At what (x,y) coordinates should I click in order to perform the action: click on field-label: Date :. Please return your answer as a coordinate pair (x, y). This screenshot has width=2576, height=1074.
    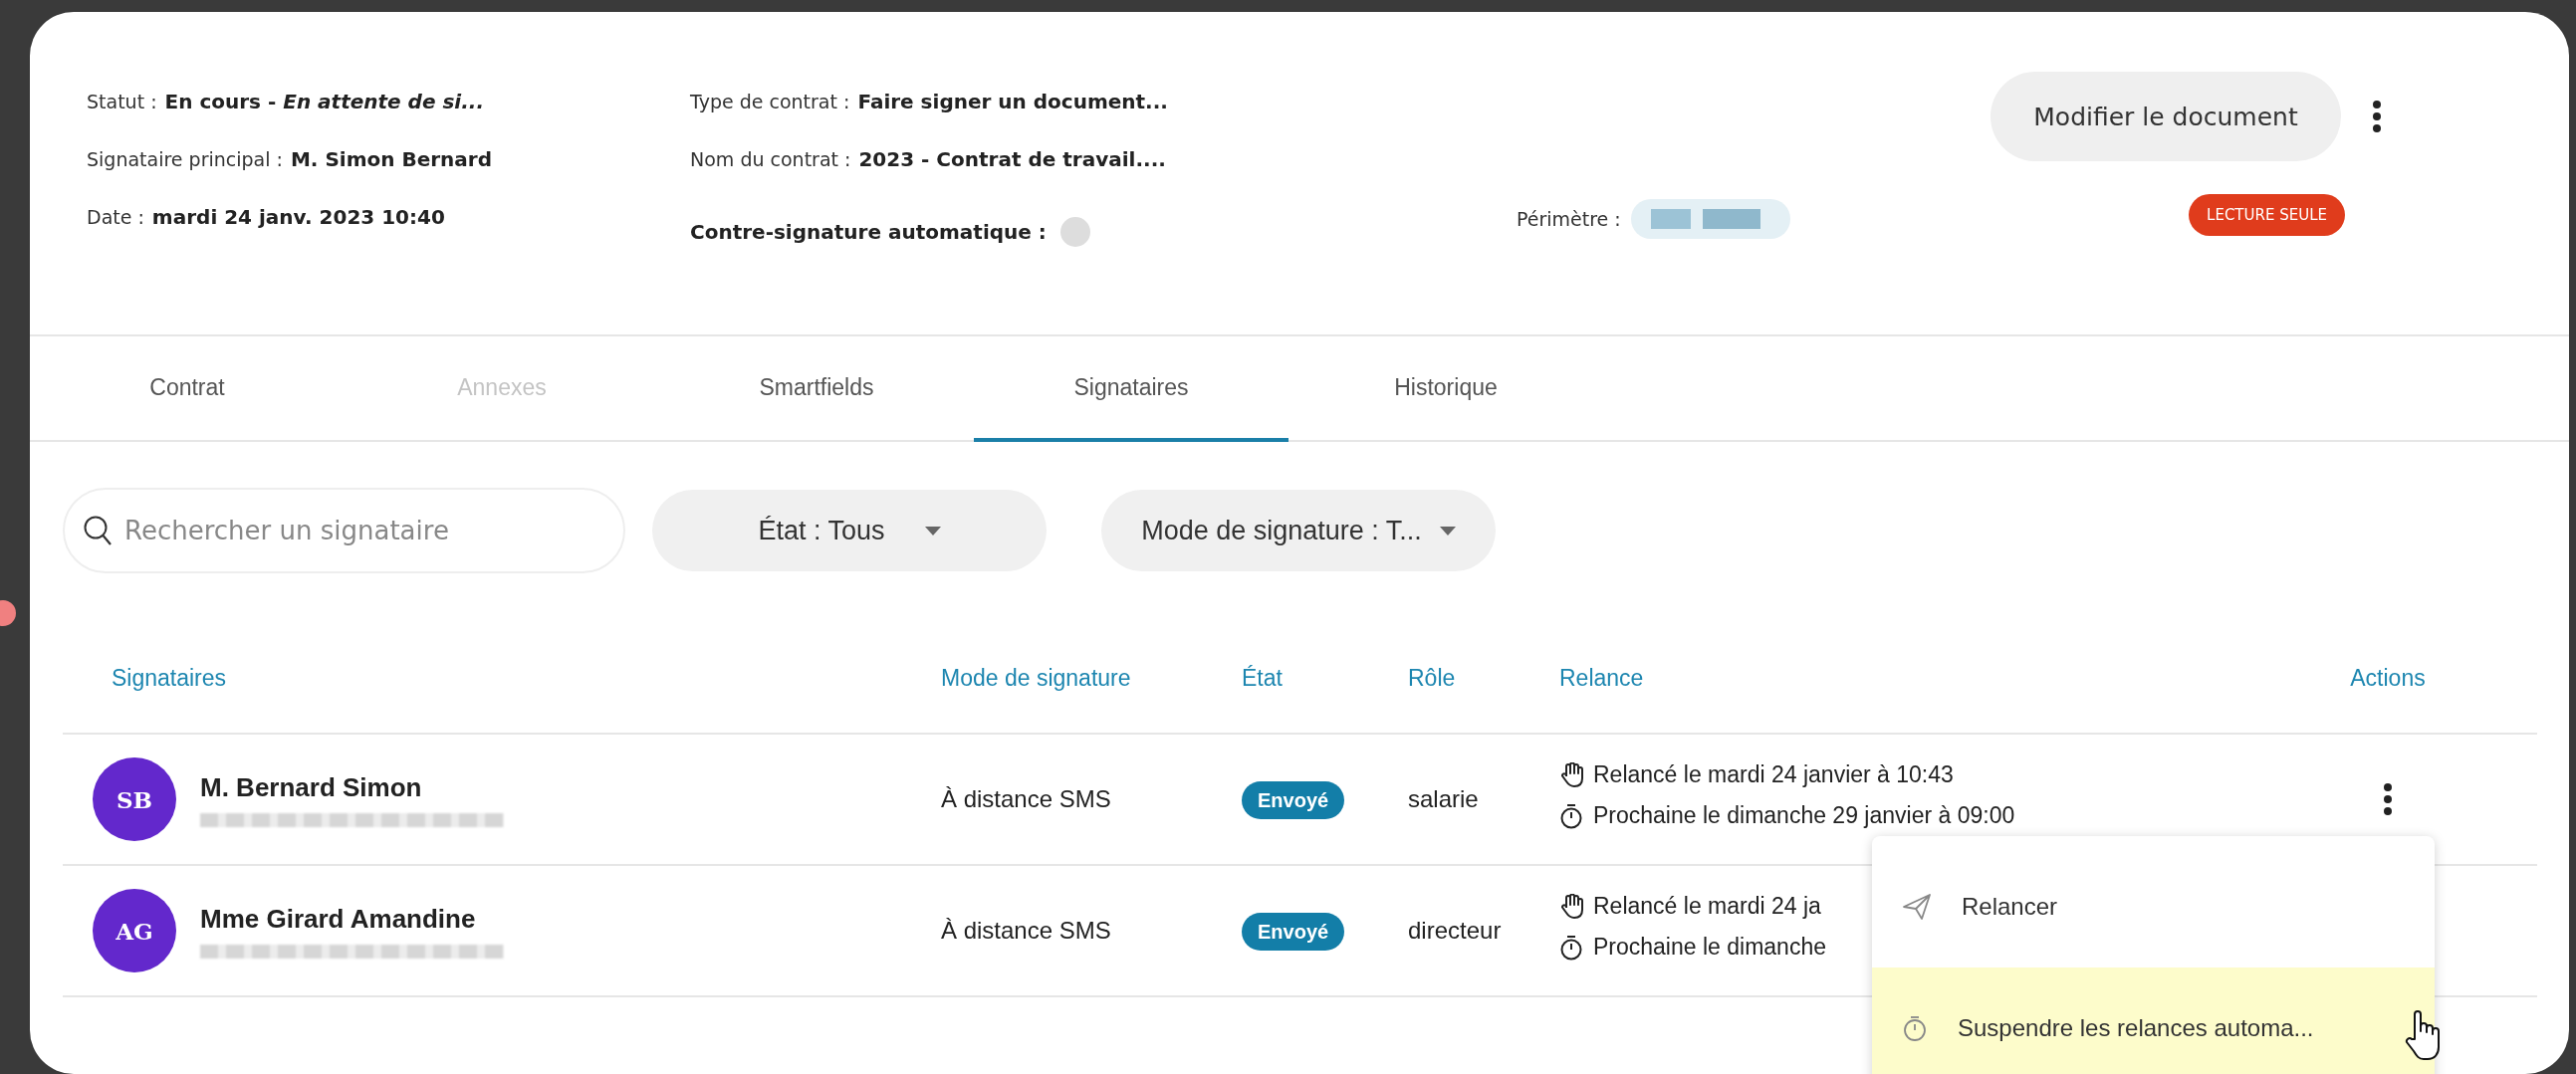
    Looking at the image, I should click on (115, 217).